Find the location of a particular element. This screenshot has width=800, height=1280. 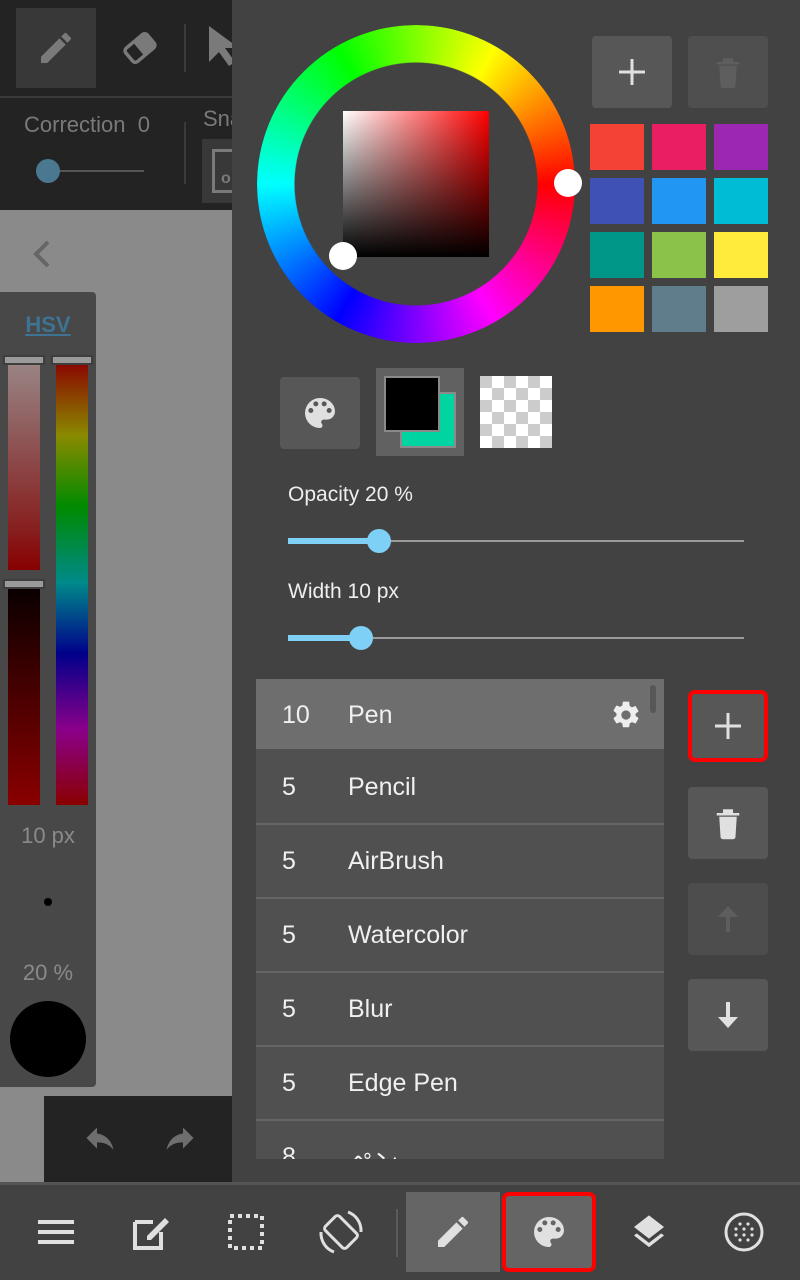

width-label: Width 10 px is located at coordinates (343, 591).